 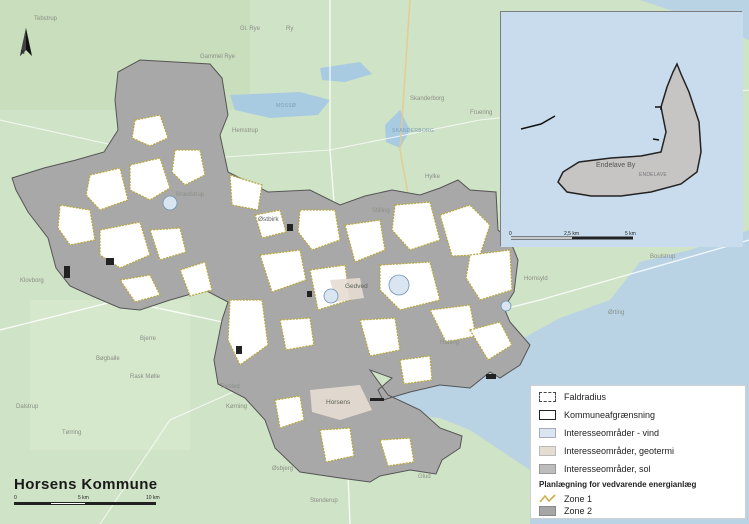 What do you see at coordinates (547, 451) in the screenshot?
I see `geothermal-swatch` at bounding box center [547, 451].